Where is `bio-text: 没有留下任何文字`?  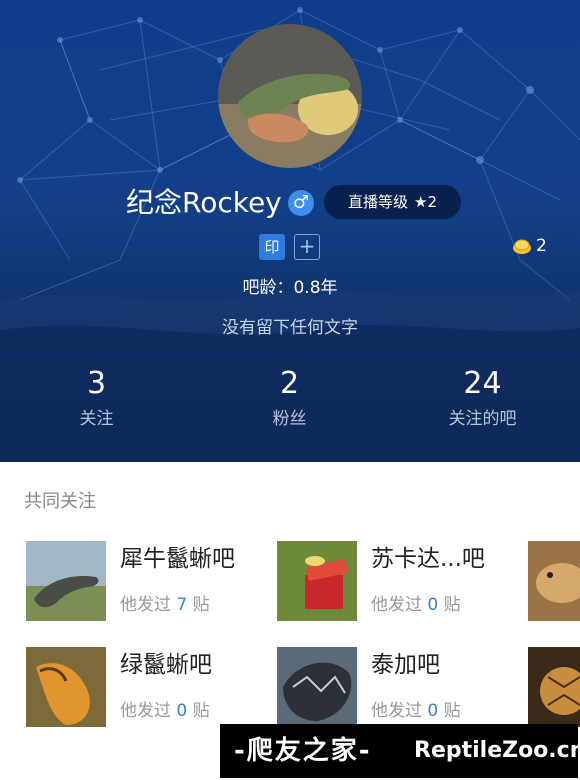
bio-text: 没有留下任何文字 is located at coordinates (290, 328).